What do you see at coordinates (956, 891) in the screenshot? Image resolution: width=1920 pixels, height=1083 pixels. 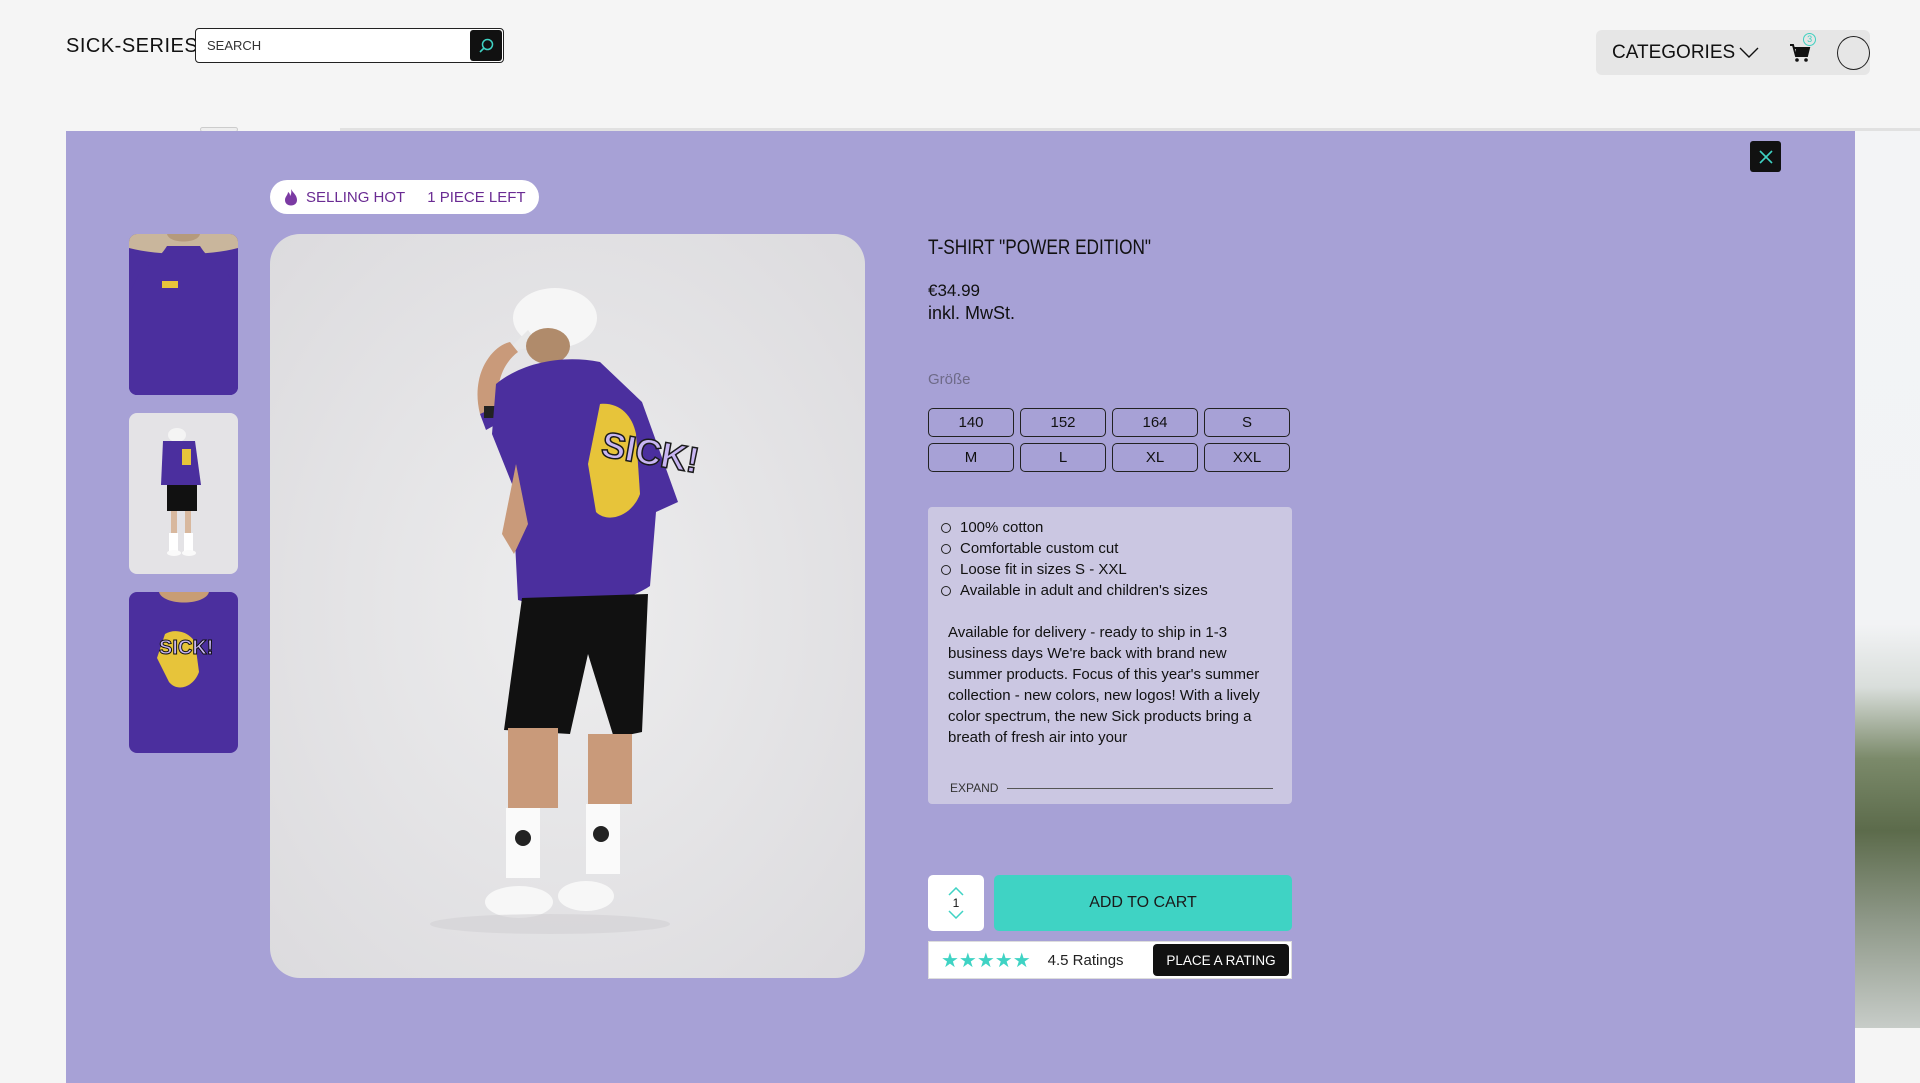 I see `chevron-up-icon` at bounding box center [956, 891].